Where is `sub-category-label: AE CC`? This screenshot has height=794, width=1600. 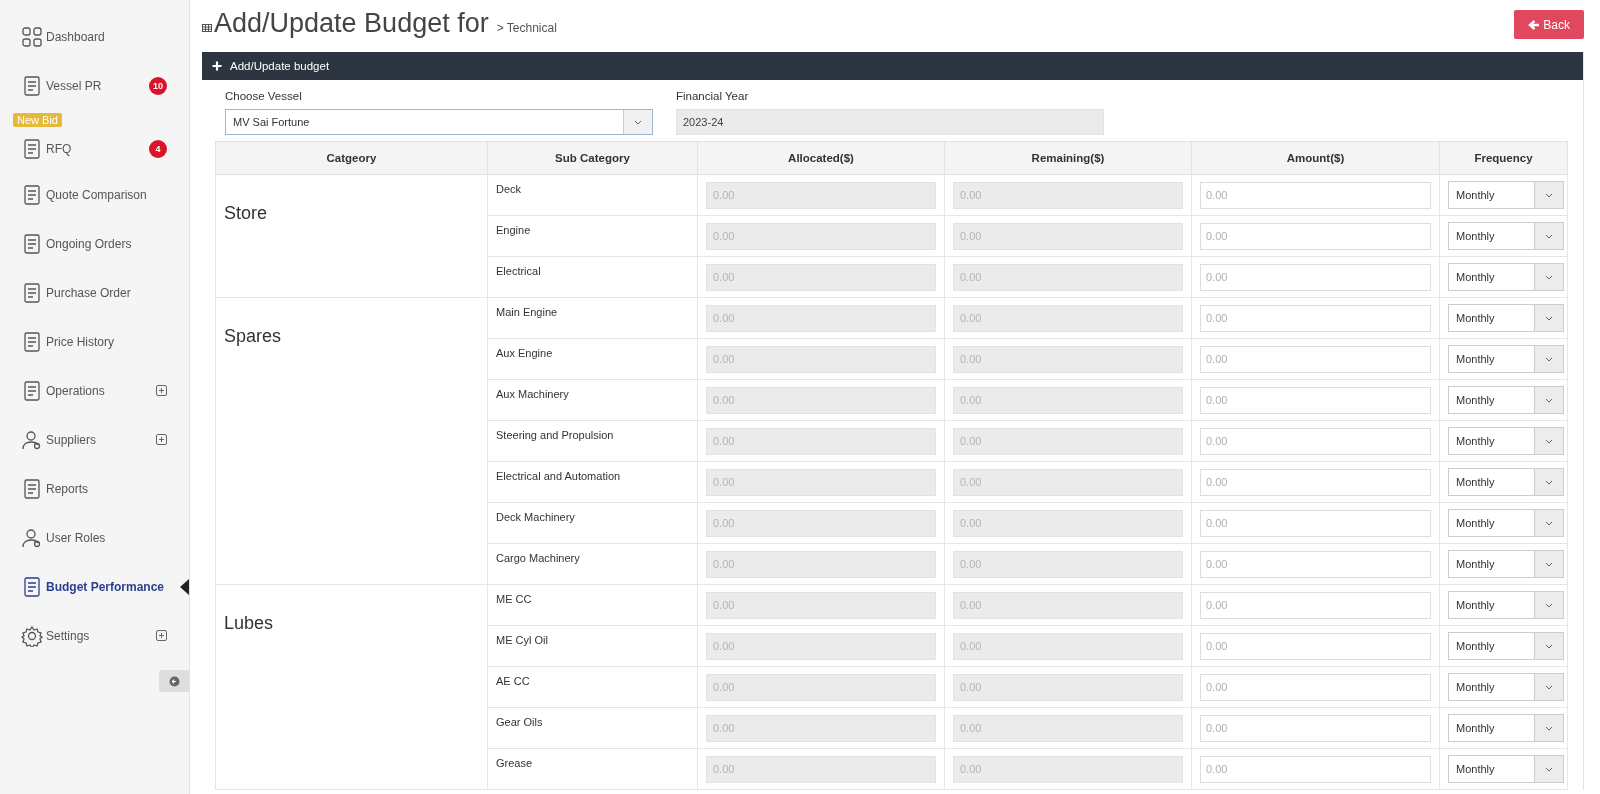 sub-category-label: AE CC is located at coordinates (513, 681).